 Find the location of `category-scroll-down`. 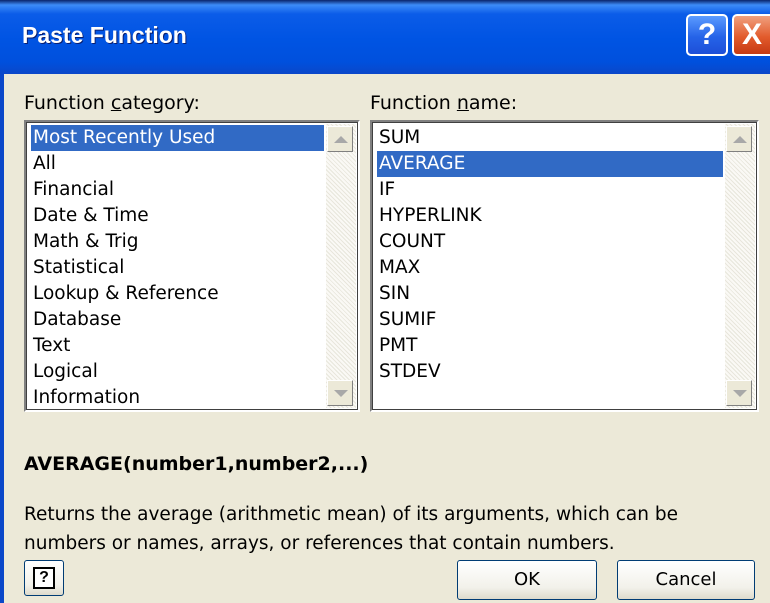

category-scroll-down is located at coordinates (340, 393).